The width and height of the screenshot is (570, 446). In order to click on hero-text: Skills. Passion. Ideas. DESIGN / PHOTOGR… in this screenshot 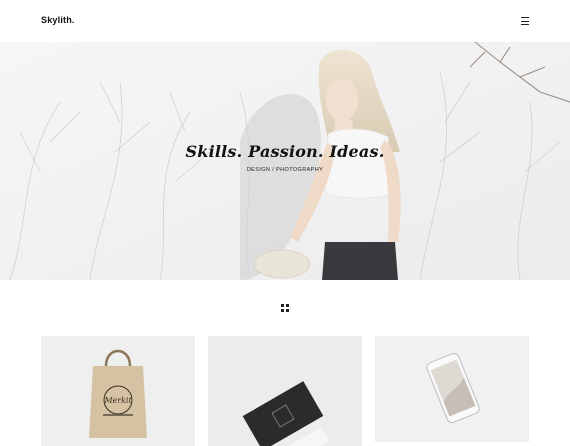, I will do `click(285, 157)`.